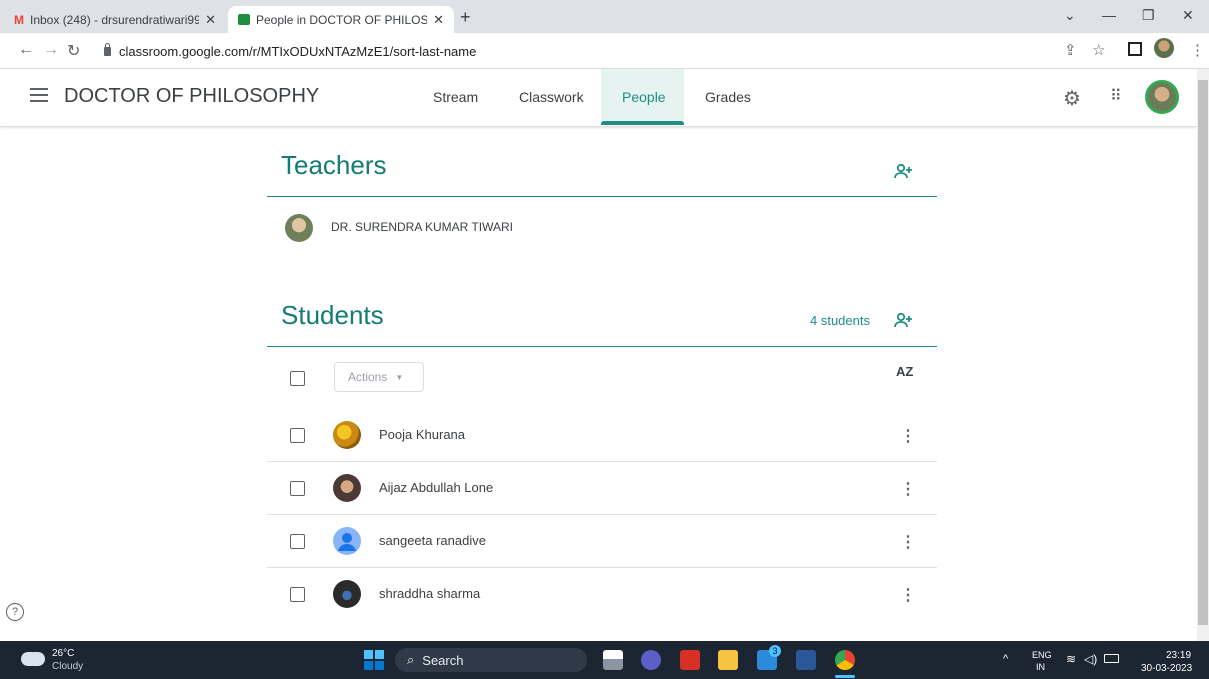 Image resolution: width=1209 pixels, height=679 pixels. What do you see at coordinates (904, 371) in the screenshot?
I see `sort-az-icon: AZ` at bounding box center [904, 371].